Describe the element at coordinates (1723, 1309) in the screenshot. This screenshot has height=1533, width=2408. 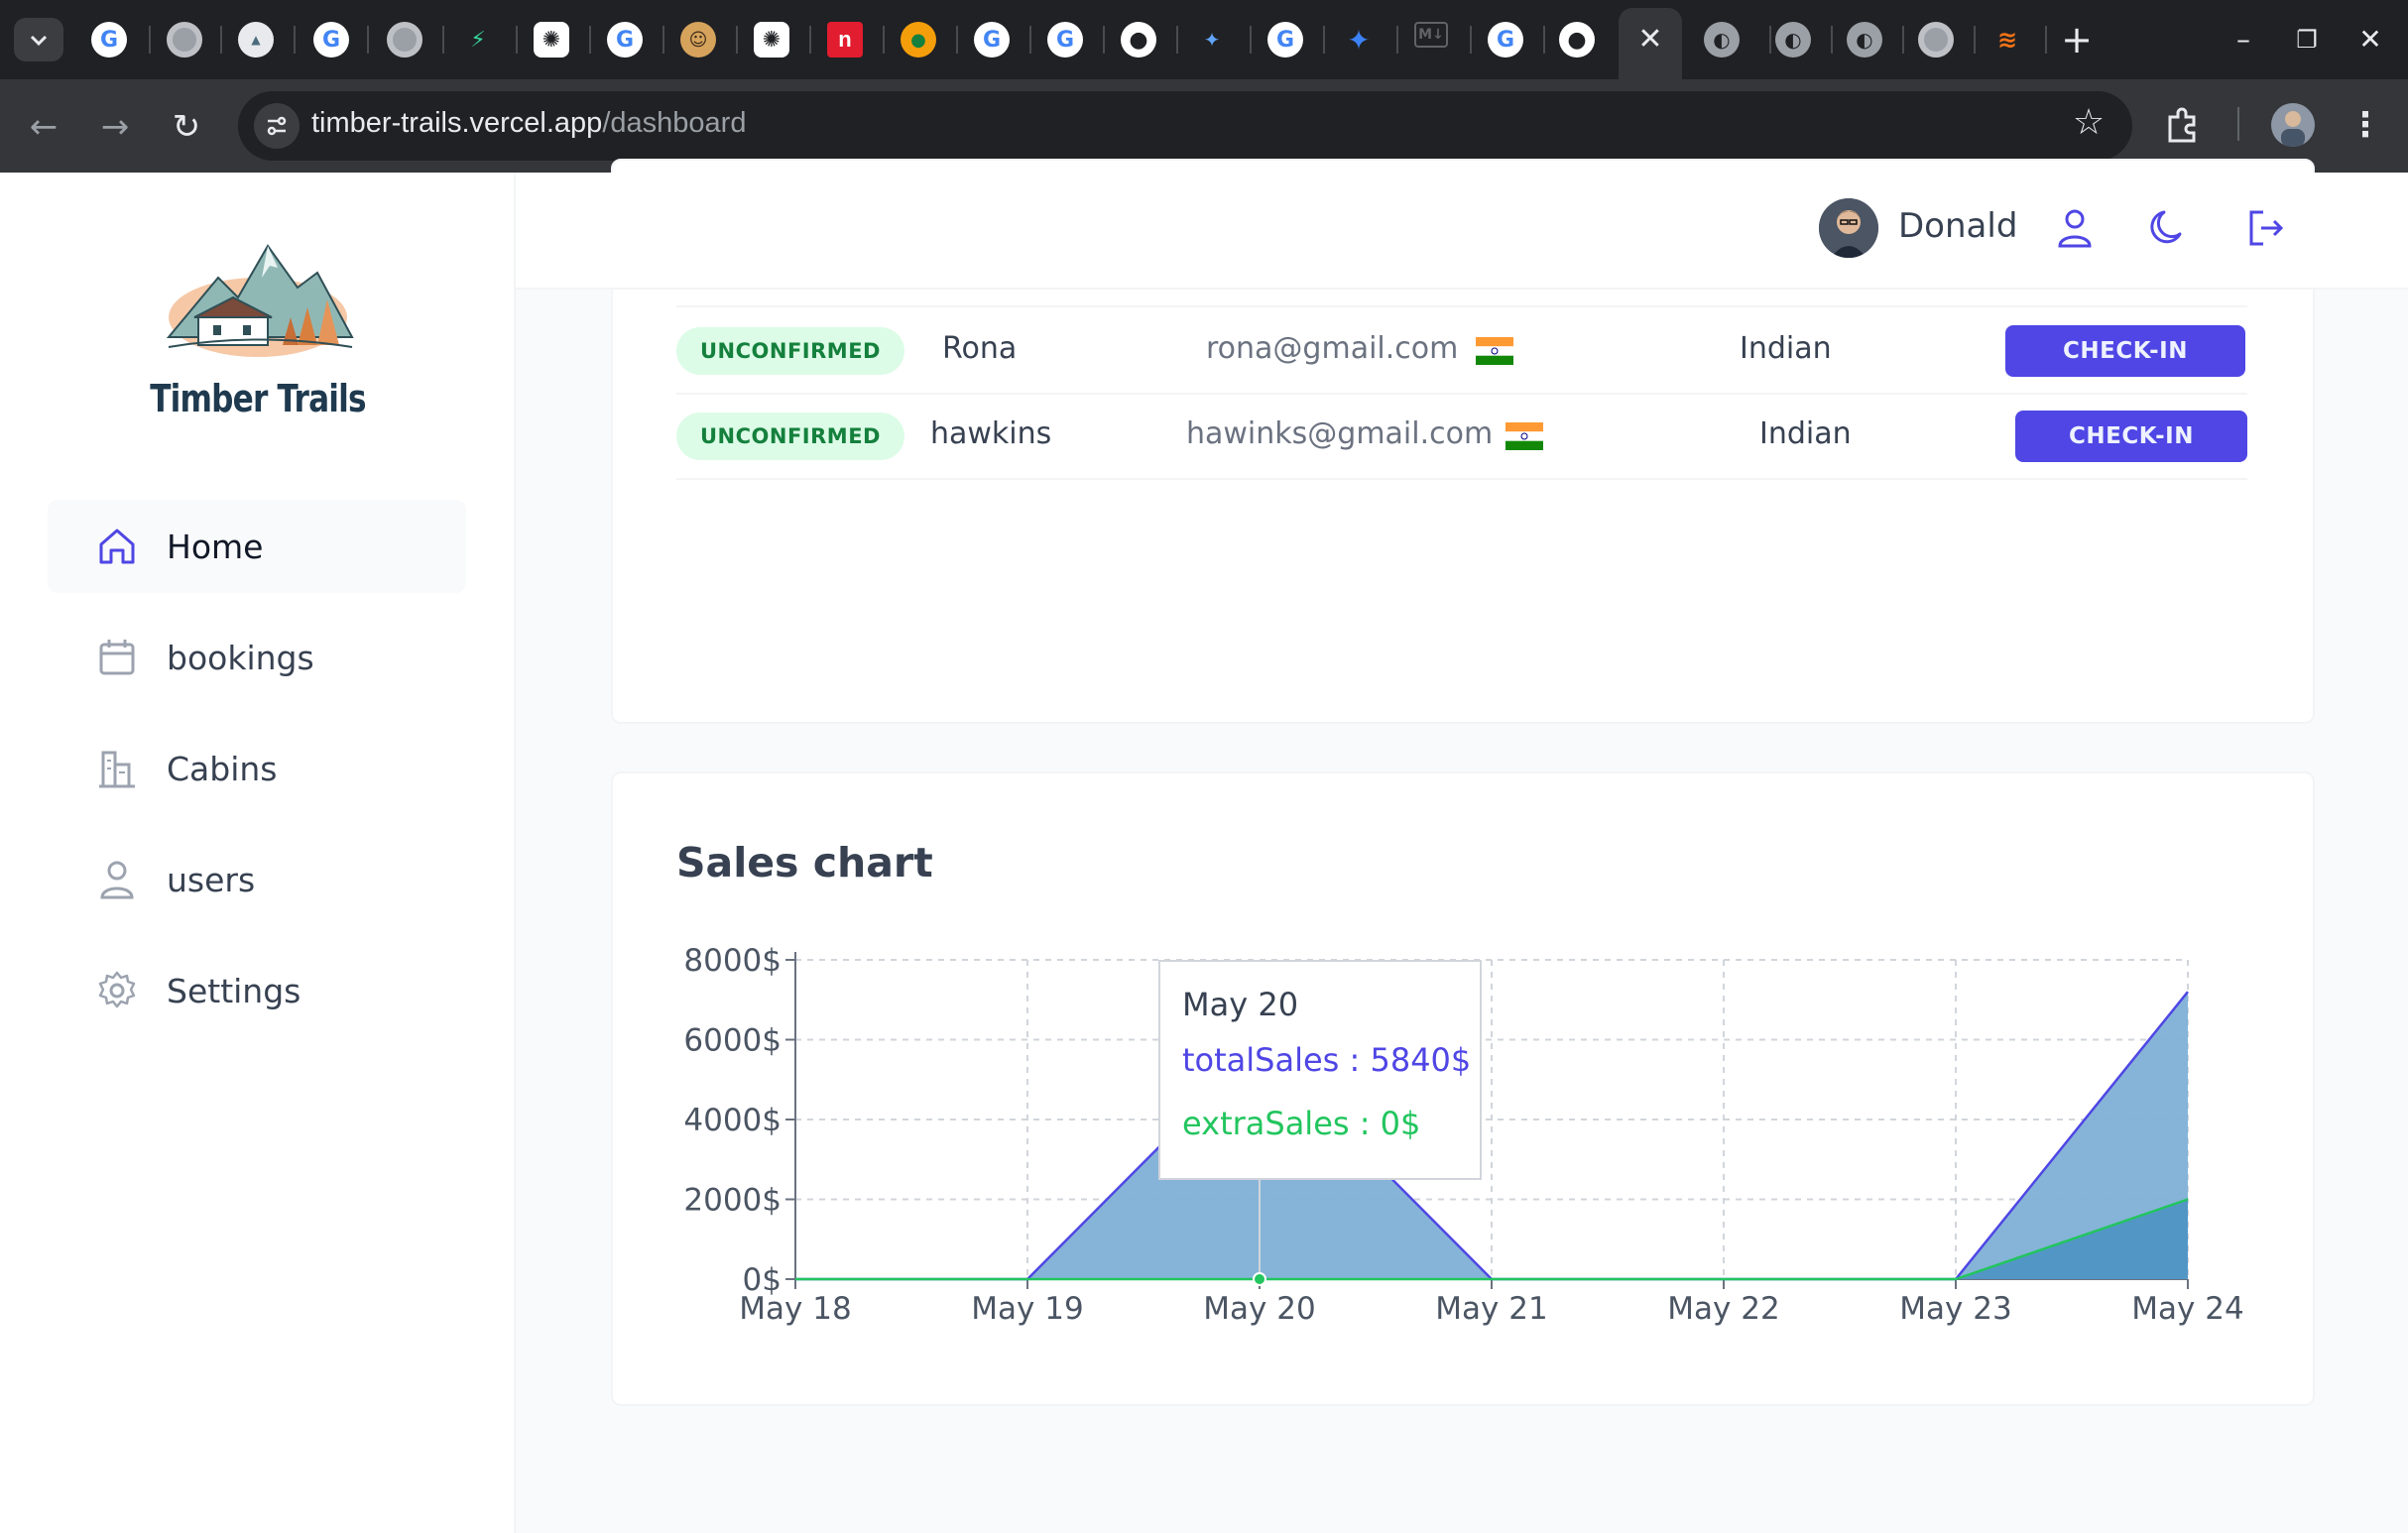
I see `x-tick-label: May 22` at that location.